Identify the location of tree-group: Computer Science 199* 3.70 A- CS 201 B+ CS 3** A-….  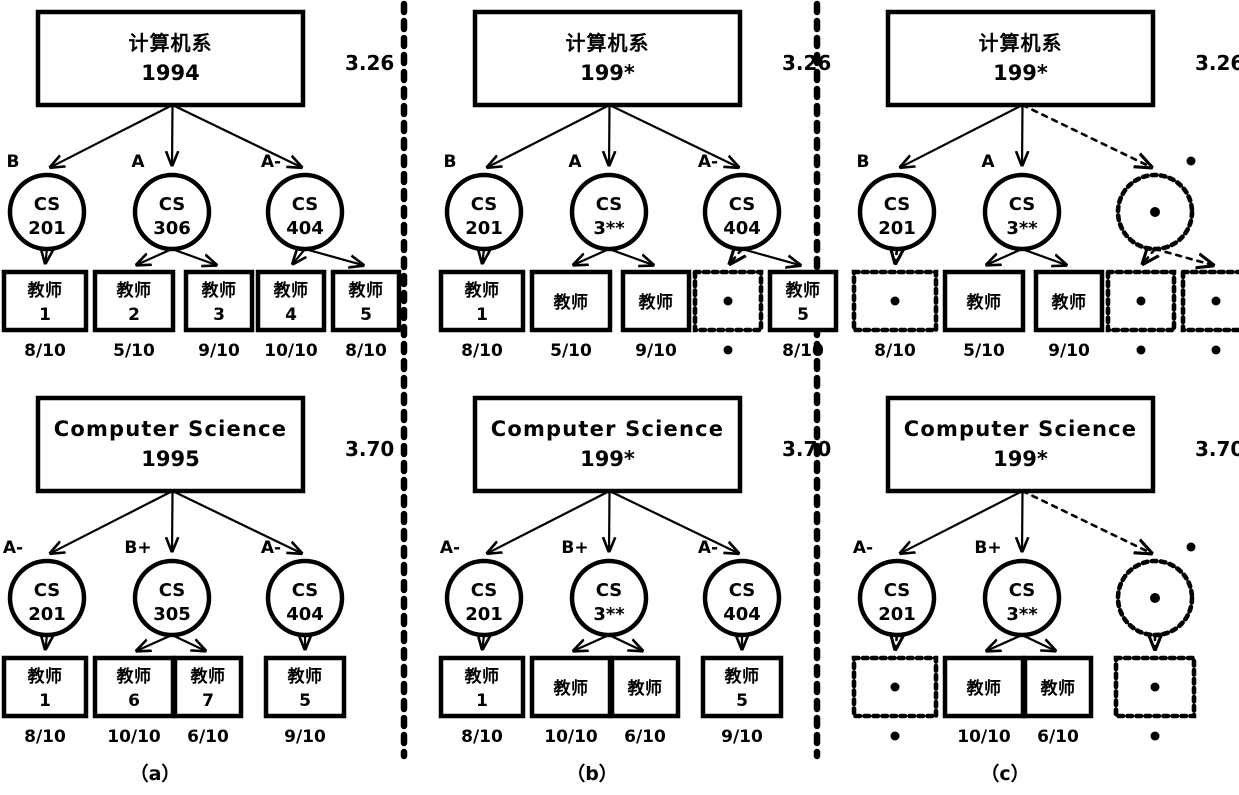
(634, 571).